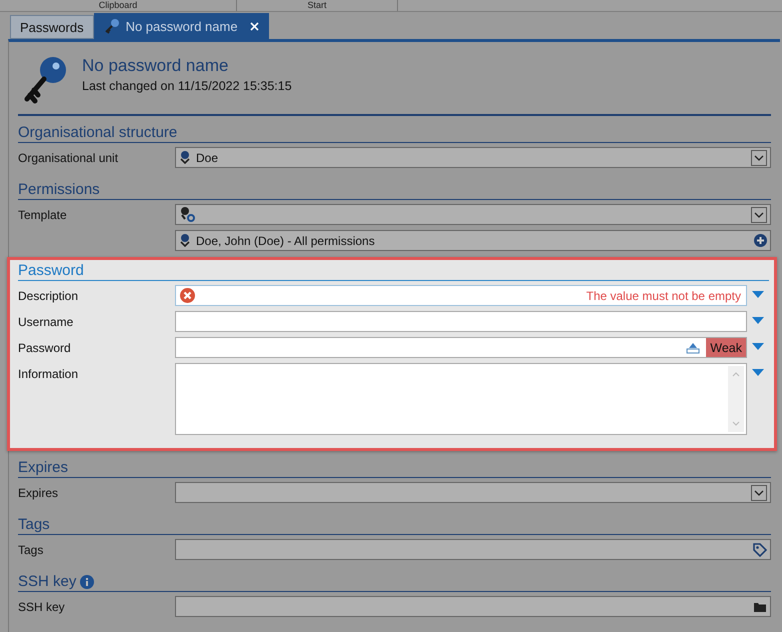 Image resolution: width=782 pixels, height=632 pixels. Describe the element at coordinates (693, 347) in the screenshot. I see `password-generator-icon` at that location.